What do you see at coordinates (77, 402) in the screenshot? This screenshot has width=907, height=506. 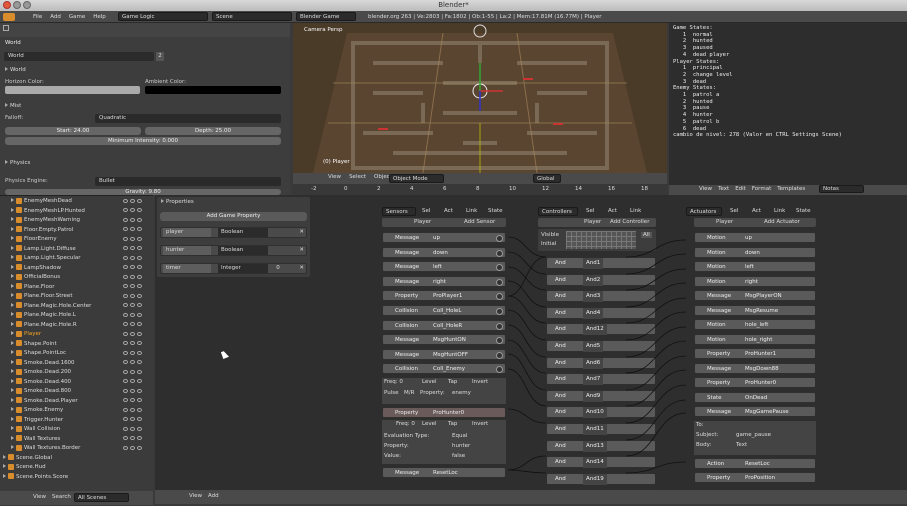 I see `outliner-item: Smoke.Dead.Player` at bounding box center [77, 402].